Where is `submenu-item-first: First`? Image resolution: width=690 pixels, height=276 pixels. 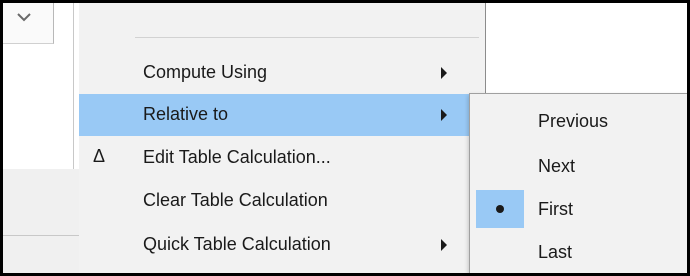 submenu-item-first: First is located at coordinates (578, 209).